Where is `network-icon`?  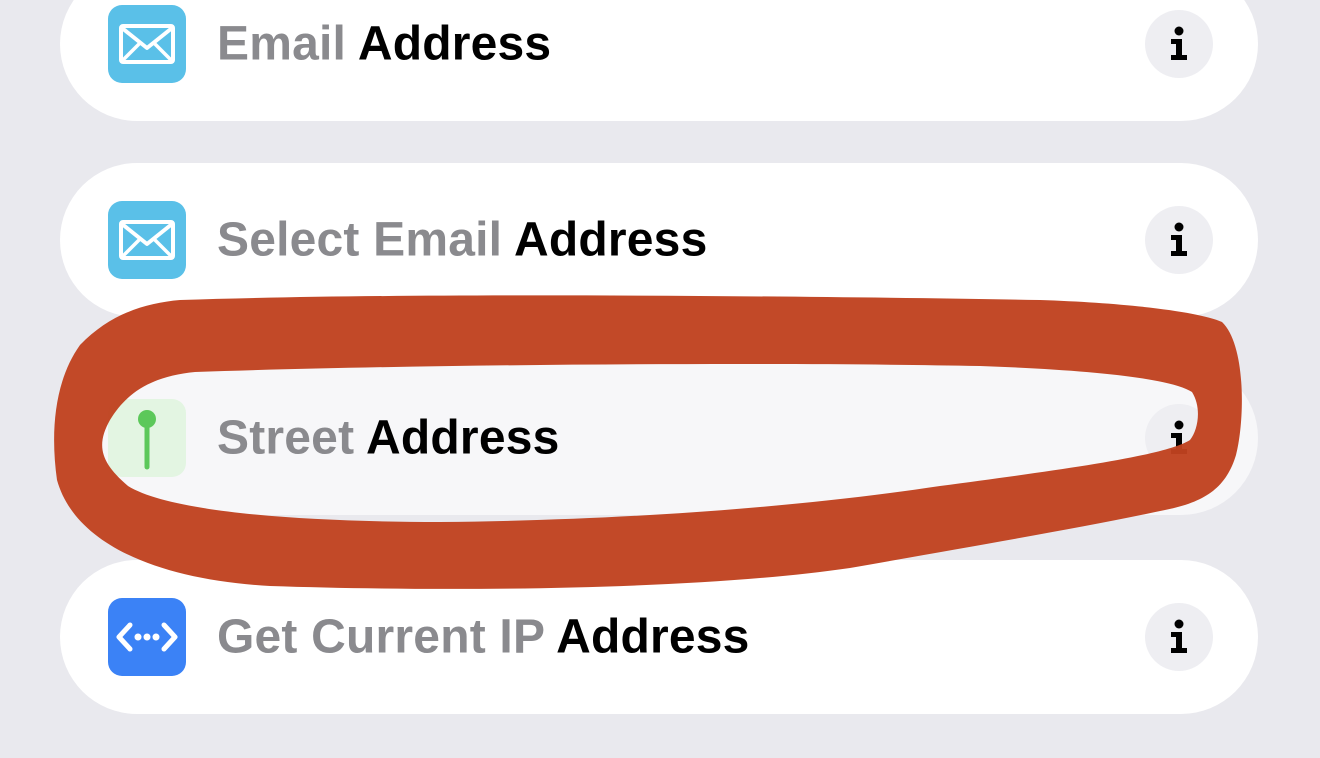 network-icon is located at coordinates (147, 637).